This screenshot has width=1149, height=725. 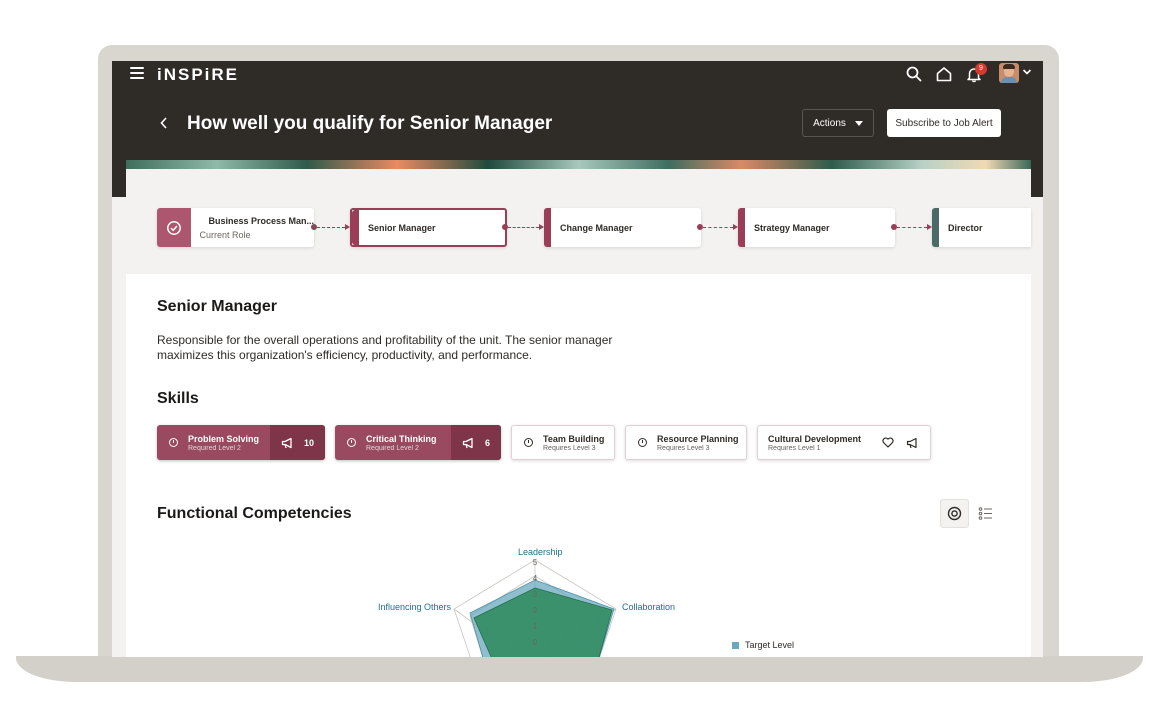 I want to click on radar-axis-label-leadership: Leadership, so click(x=540, y=552).